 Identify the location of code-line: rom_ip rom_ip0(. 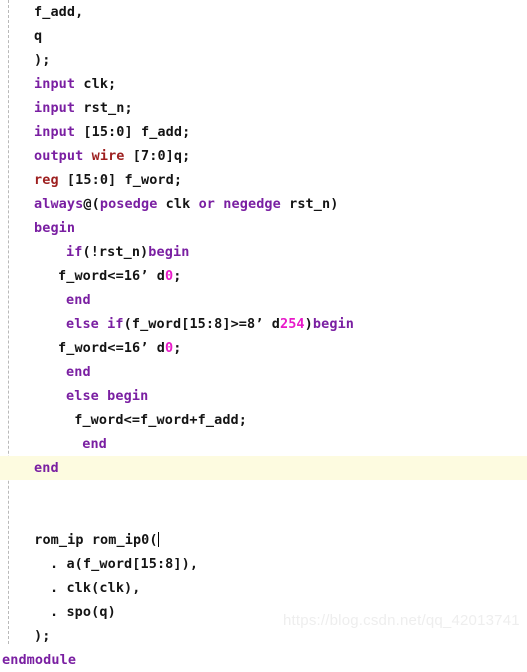
(263, 540).